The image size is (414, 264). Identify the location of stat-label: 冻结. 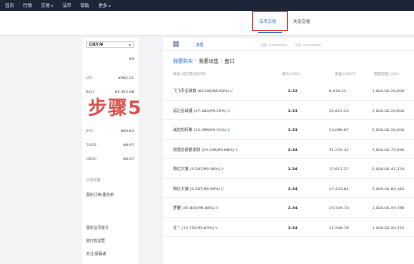
(264, 44).